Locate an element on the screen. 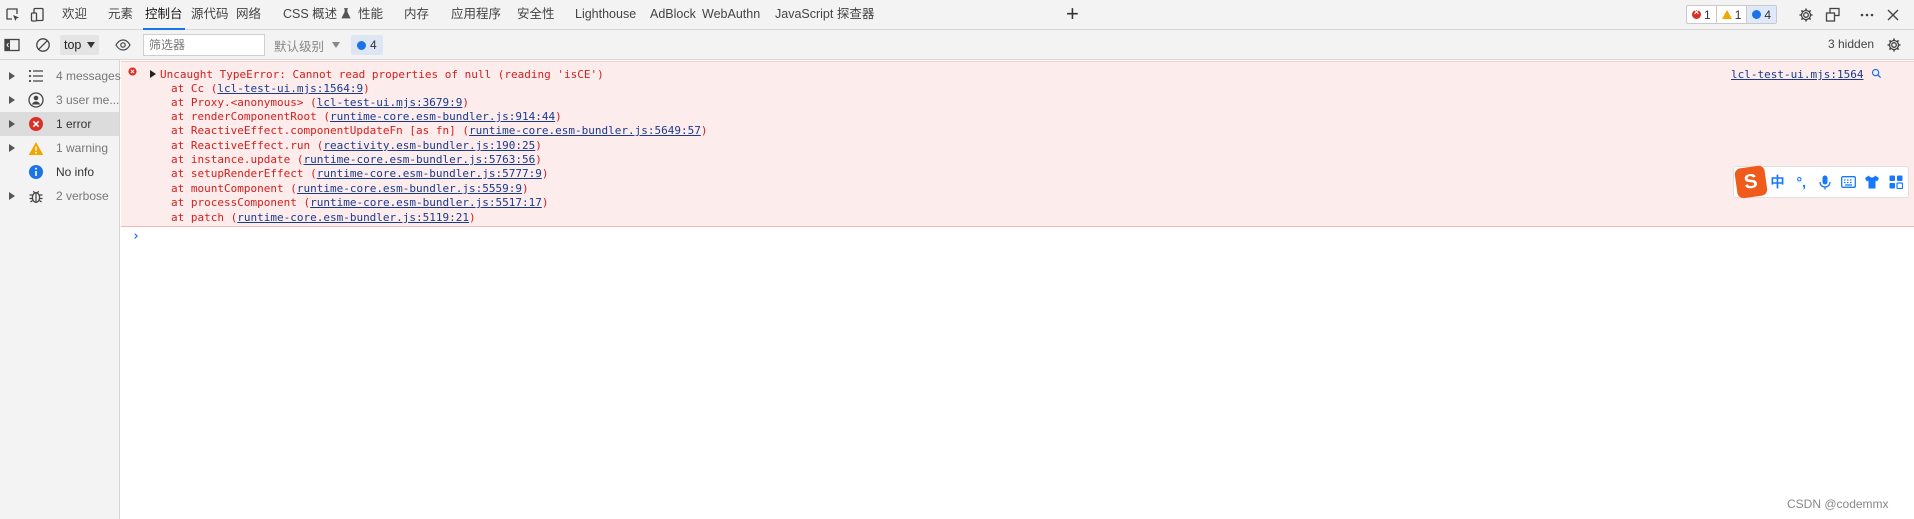 The image size is (1914, 519). tab-application: 应用程序 is located at coordinates (476, 15).